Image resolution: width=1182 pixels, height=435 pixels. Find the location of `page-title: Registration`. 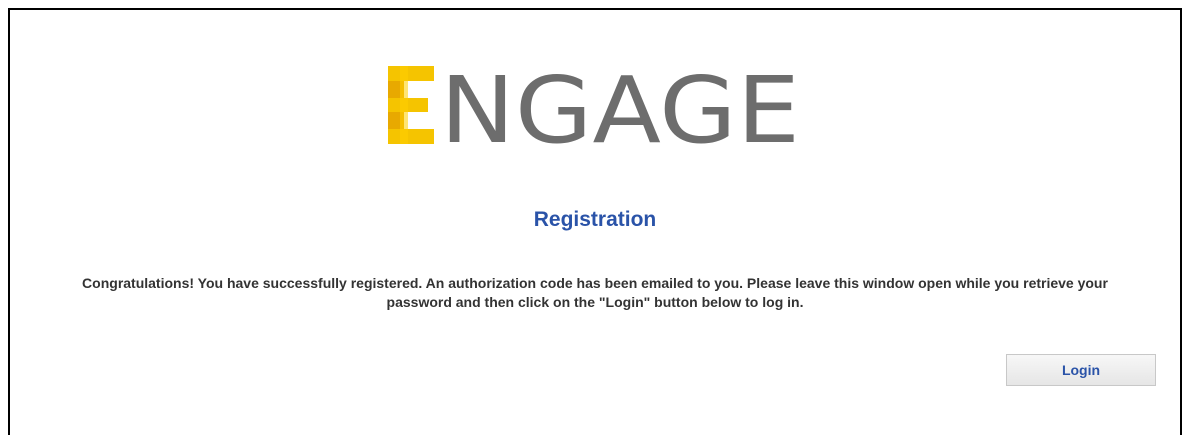

page-title: Registration is located at coordinates (595, 219).